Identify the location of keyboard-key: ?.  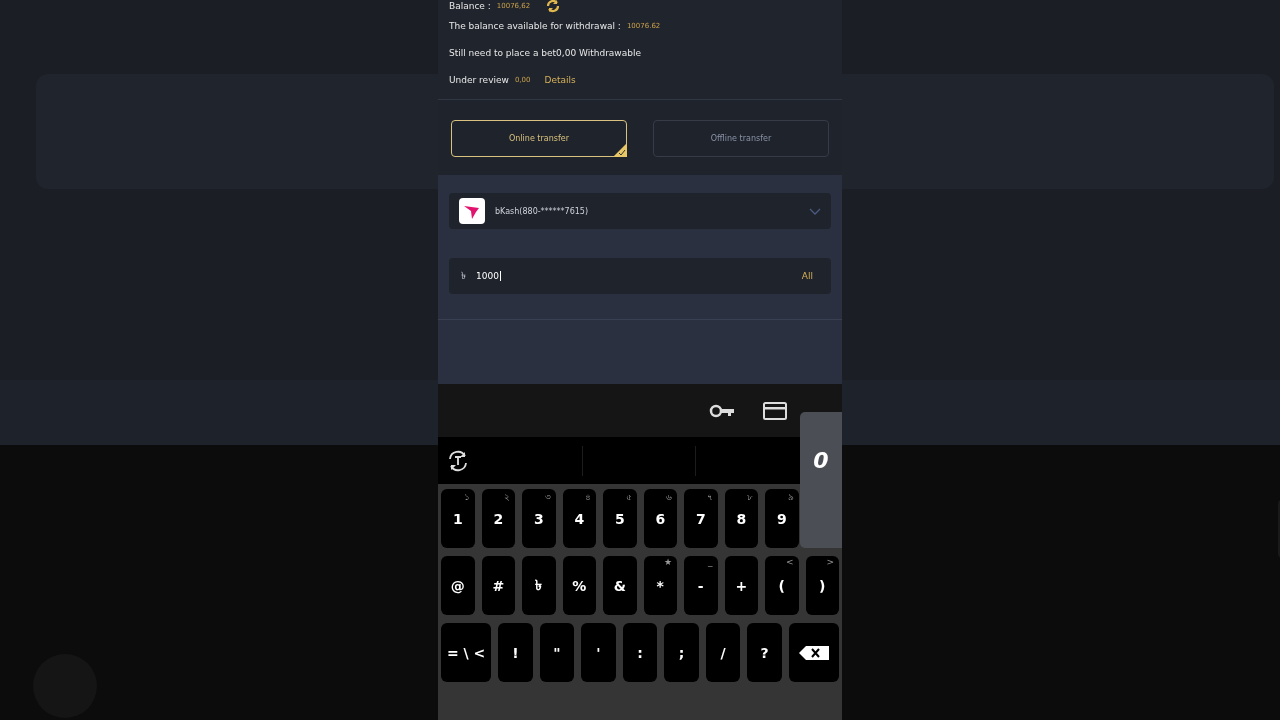
(764, 652).